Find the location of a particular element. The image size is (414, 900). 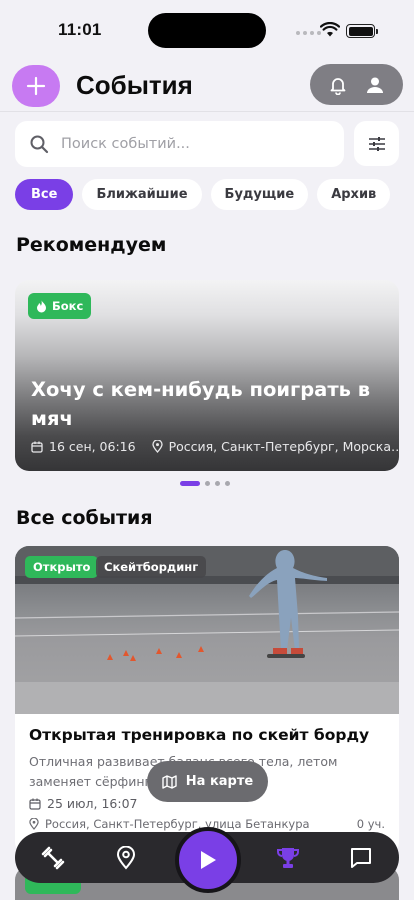

add-event-button is located at coordinates (36, 86).